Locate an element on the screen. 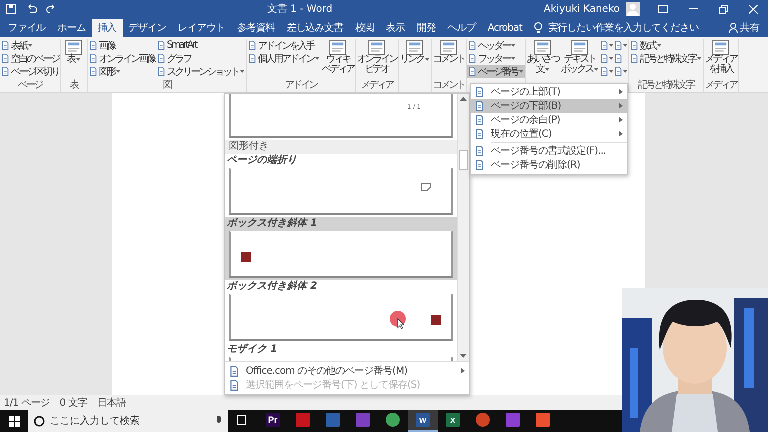 This screenshot has height=432, width=768. ribbon-button: スクリーンショット is located at coordinates (201, 71).